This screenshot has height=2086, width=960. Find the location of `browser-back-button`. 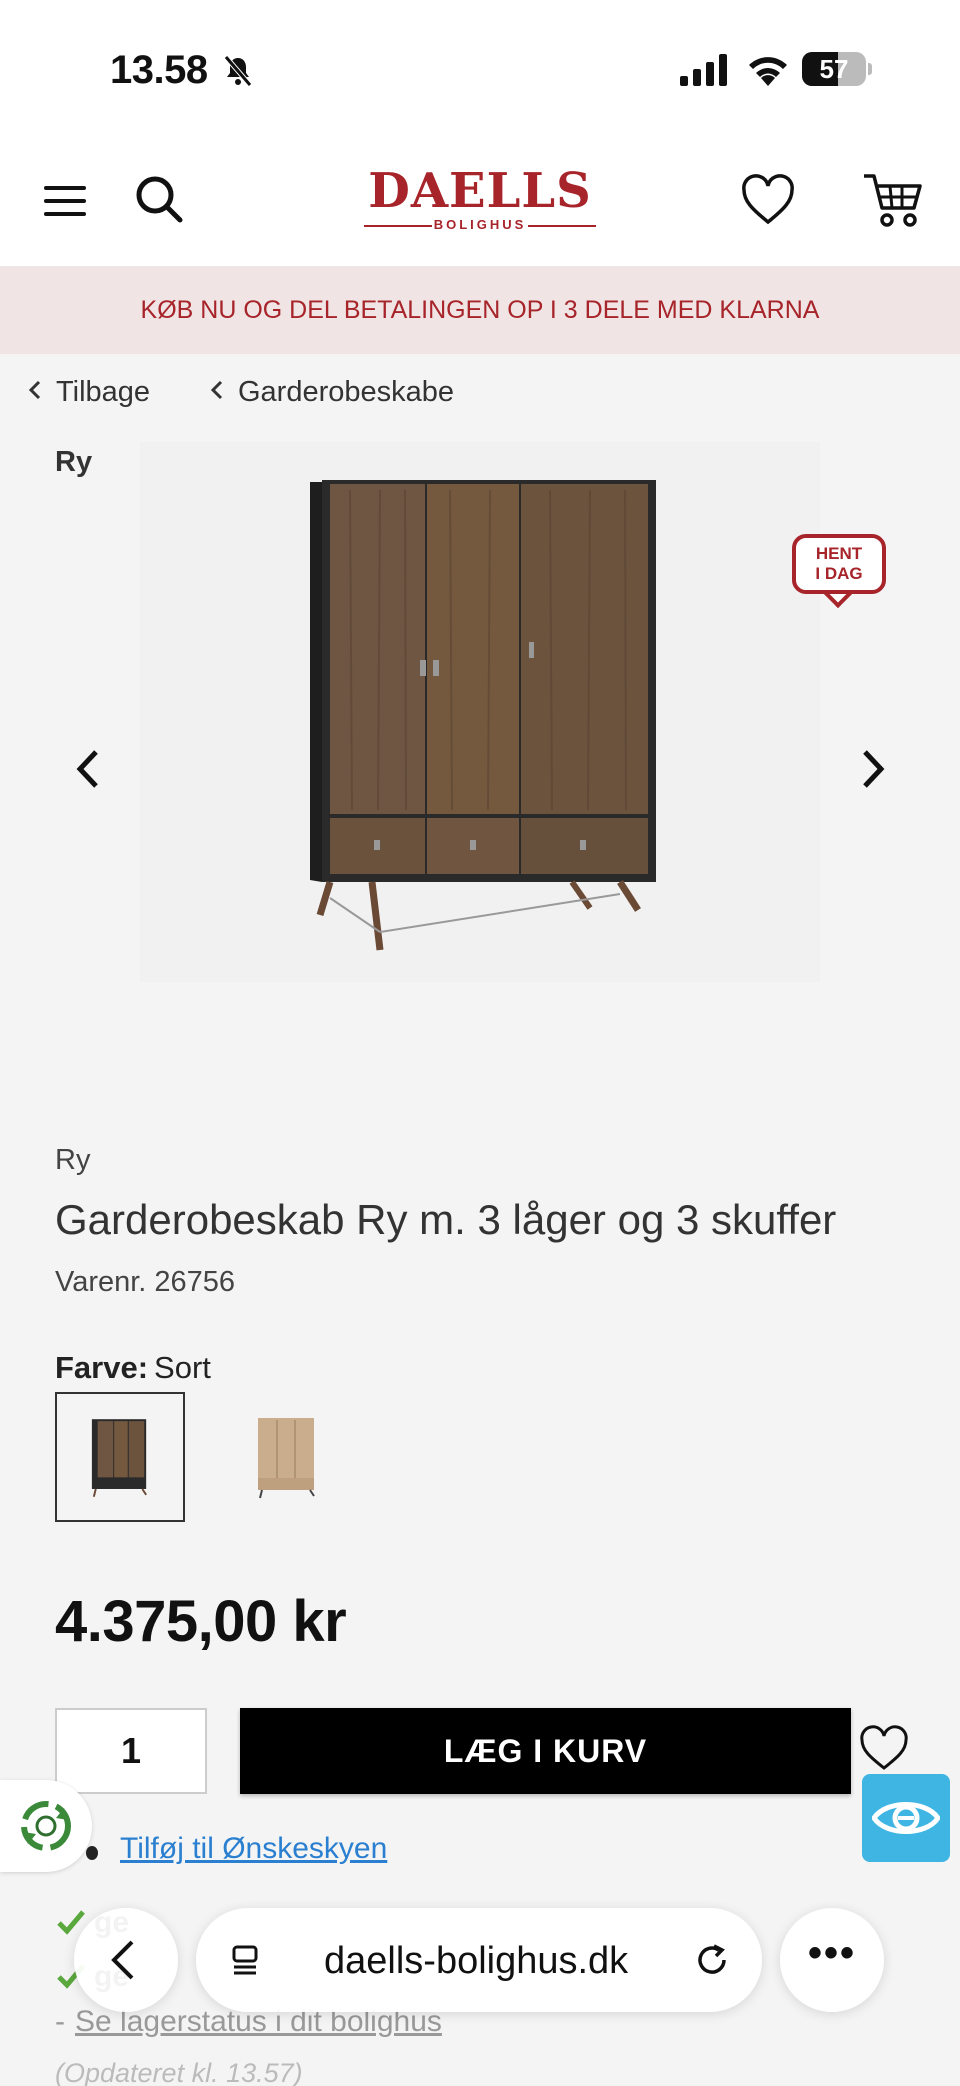

browser-back-button is located at coordinates (126, 1960).